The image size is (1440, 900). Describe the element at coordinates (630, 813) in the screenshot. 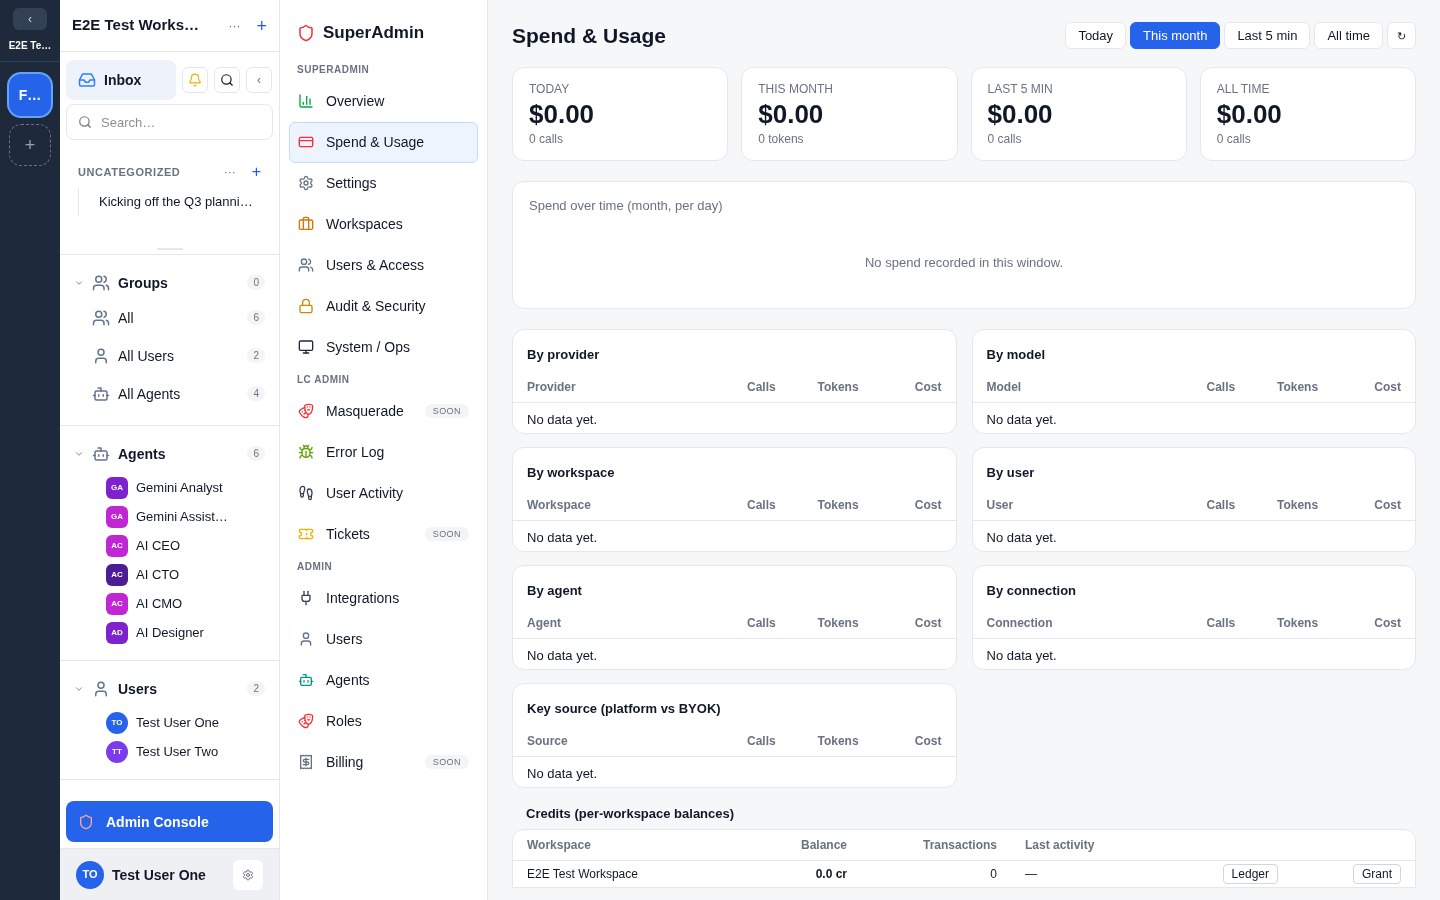

I see `credits-title: Credits (per-workspace balances)` at that location.